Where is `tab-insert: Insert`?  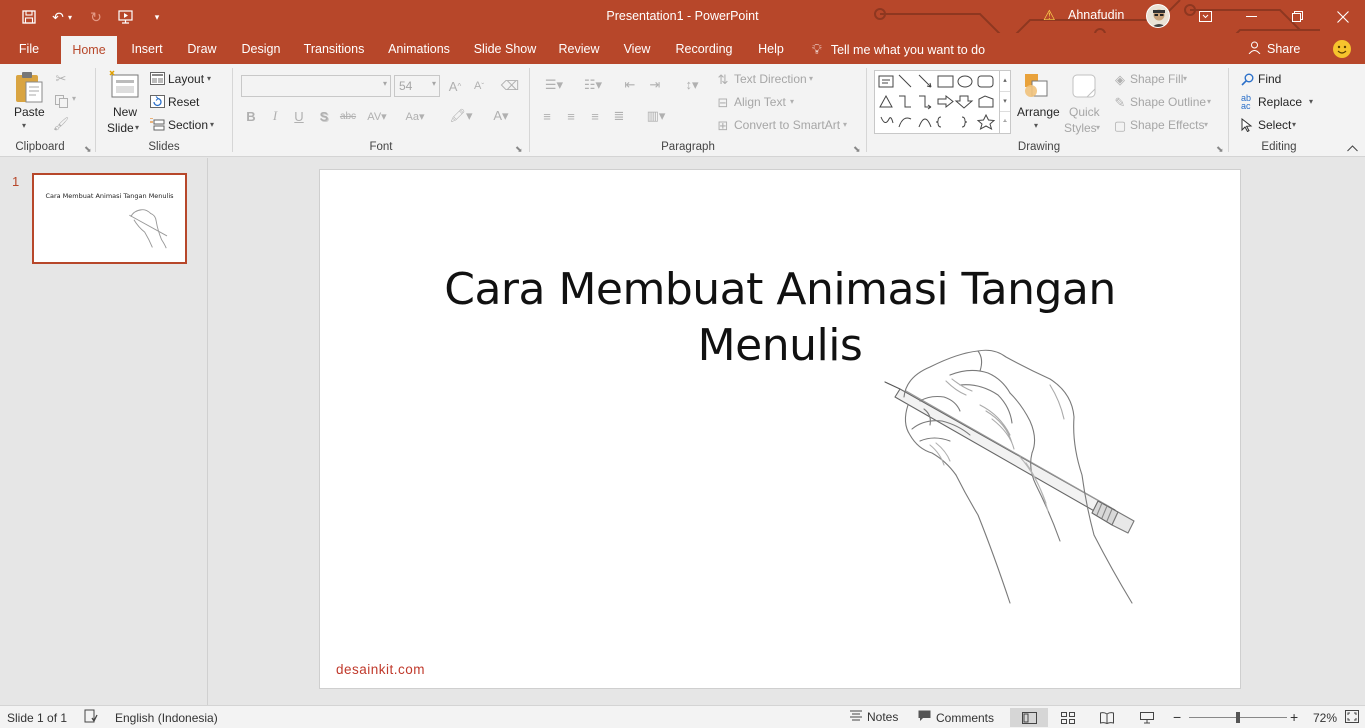
tab-insert: Insert is located at coordinates (147, 48).